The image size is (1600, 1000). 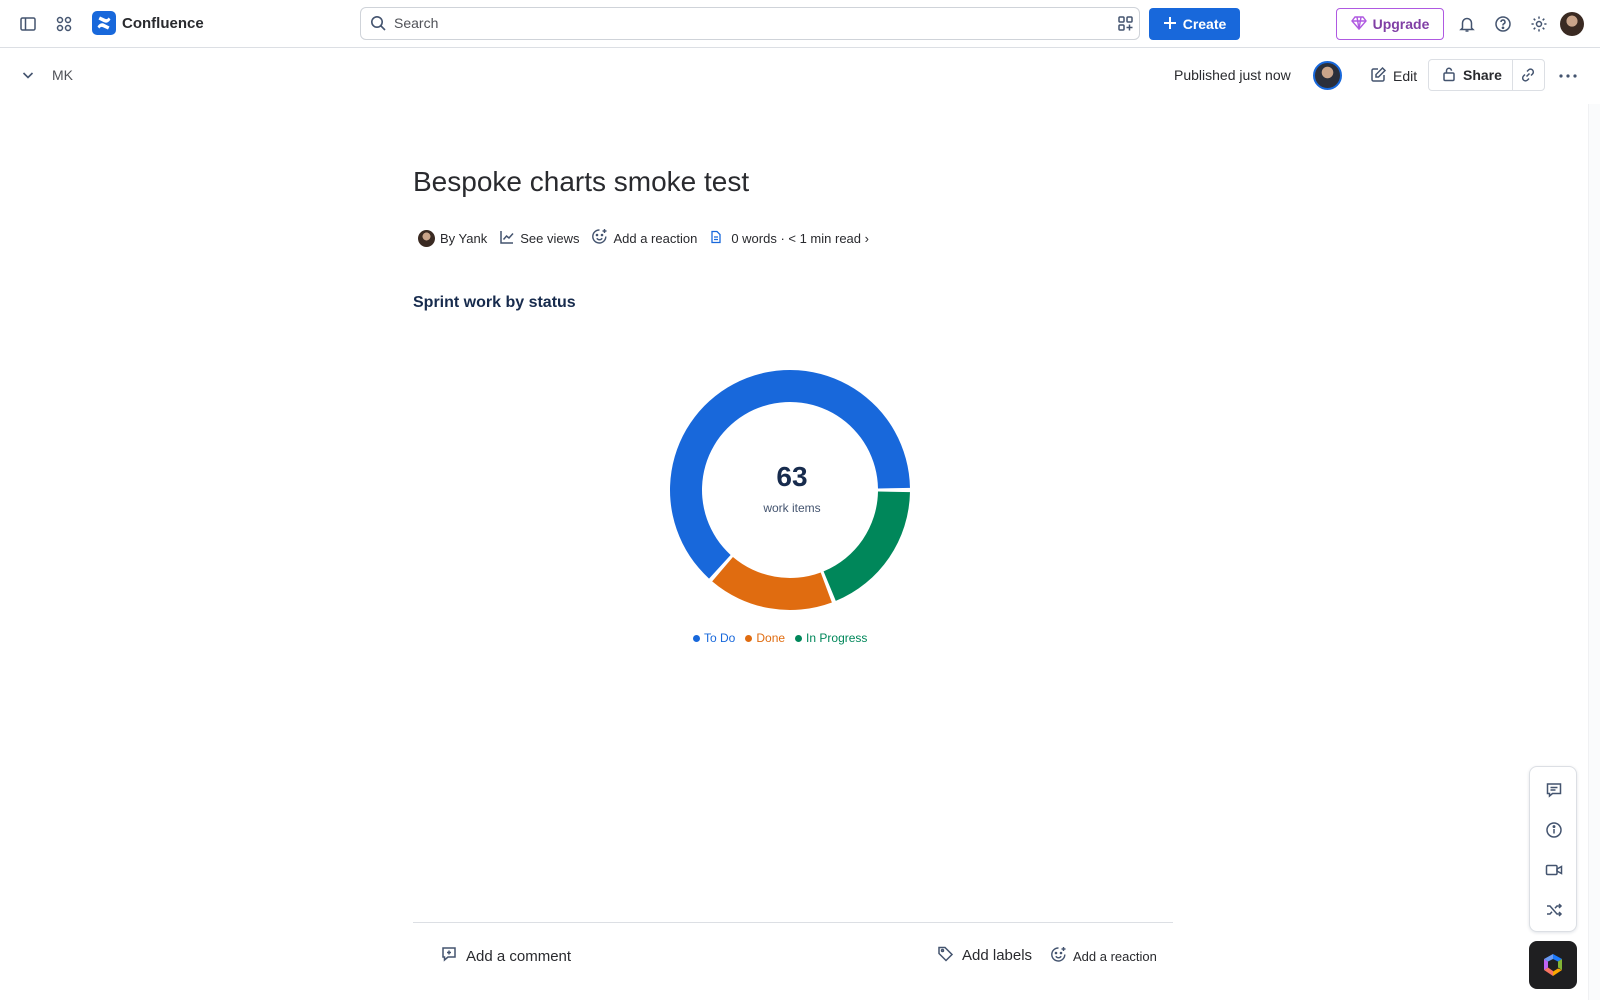 What do you see at coordinates (163, 23) in the screenshot?
I see `brand-name: Confluence` at bounding box center [163, 23].